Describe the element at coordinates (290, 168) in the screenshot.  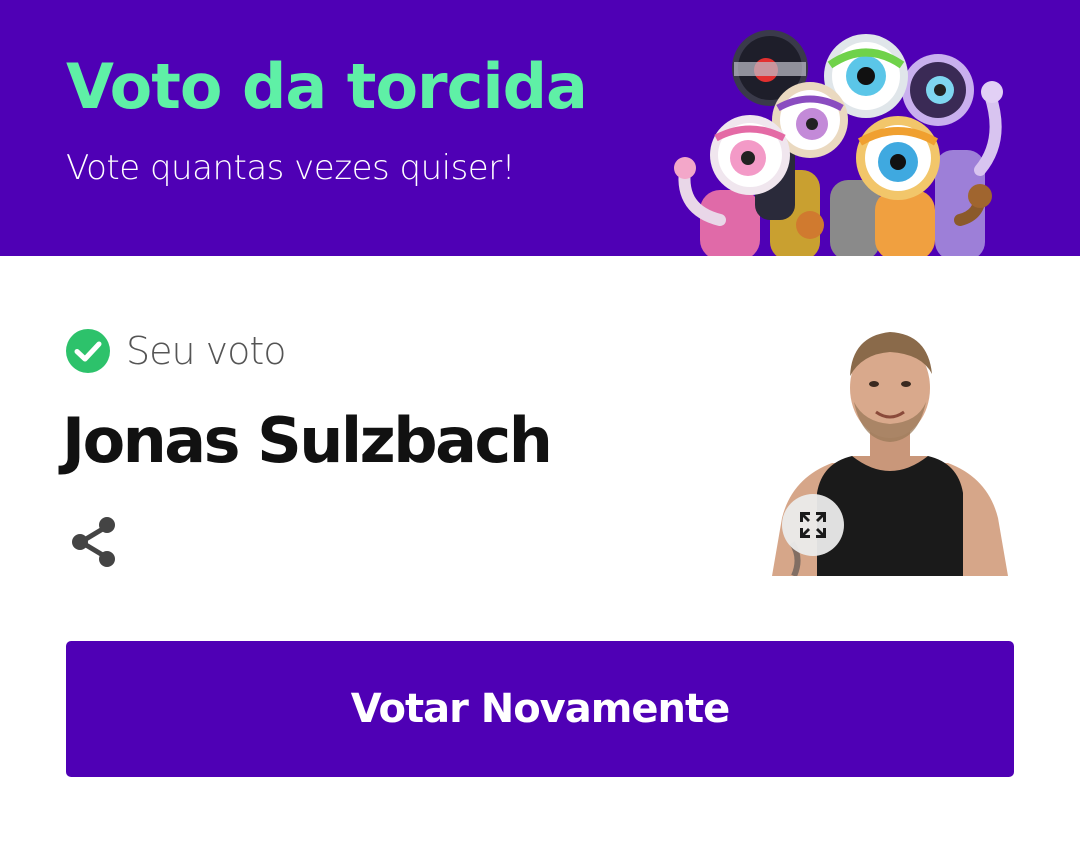
I see `banner-subtitle: Vote quantas vezes quiser!` at that location.